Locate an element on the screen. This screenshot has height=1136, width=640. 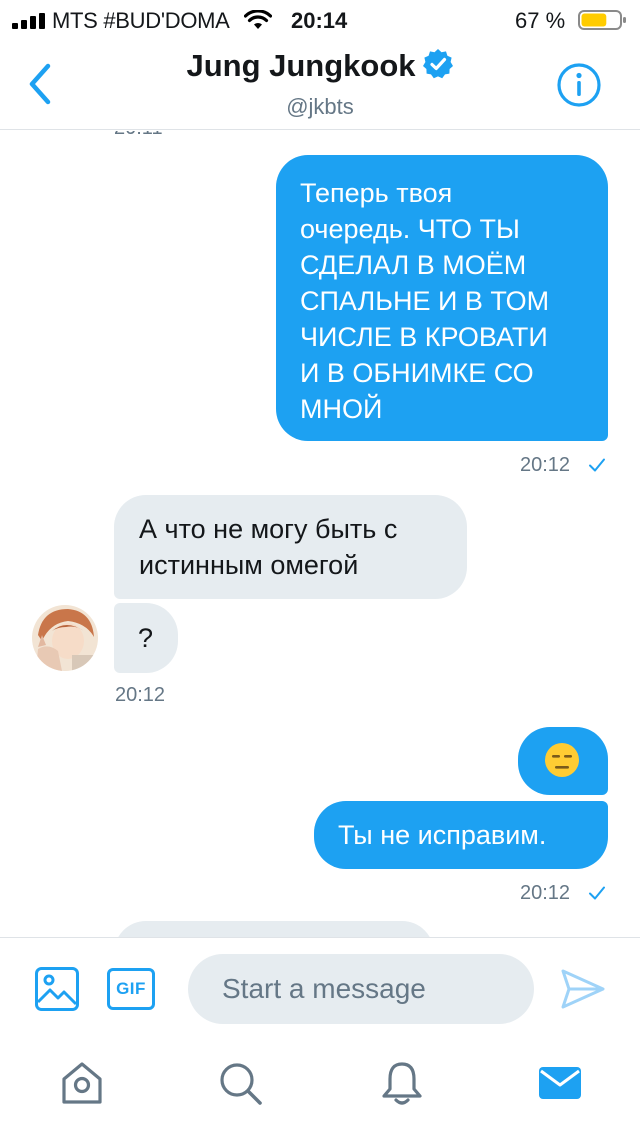
status-time: 20:14 is located at coordinates (319, 20).